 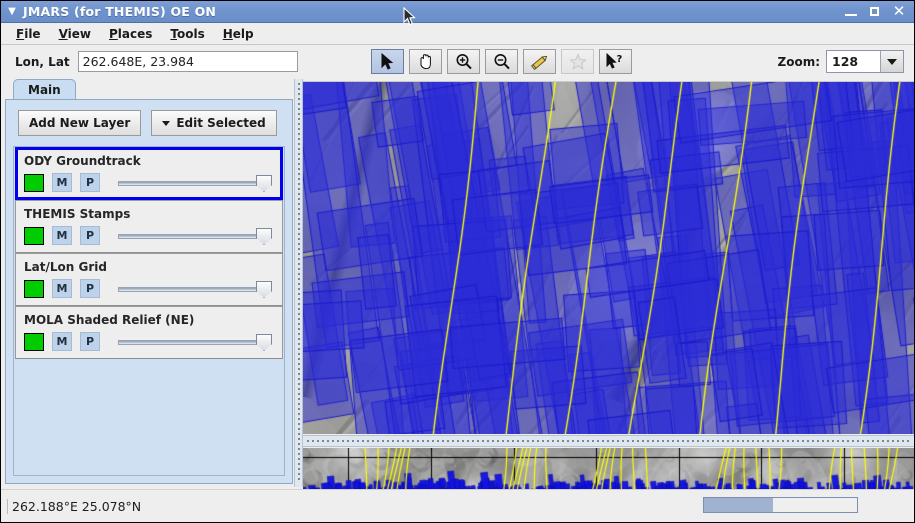 I want to click on menu-view: View, so click(x=75, y=34).